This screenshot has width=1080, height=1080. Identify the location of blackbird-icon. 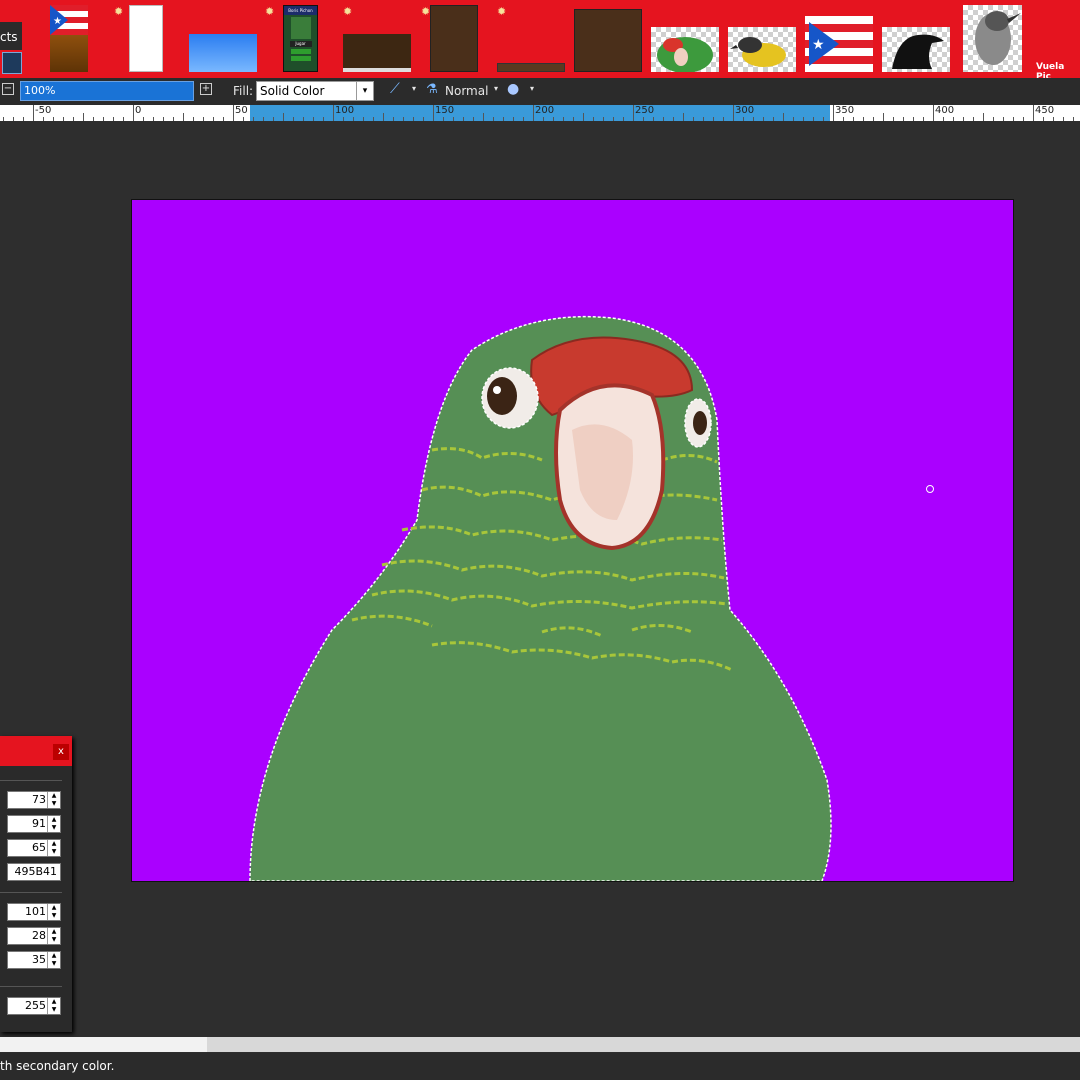
(918, 51).